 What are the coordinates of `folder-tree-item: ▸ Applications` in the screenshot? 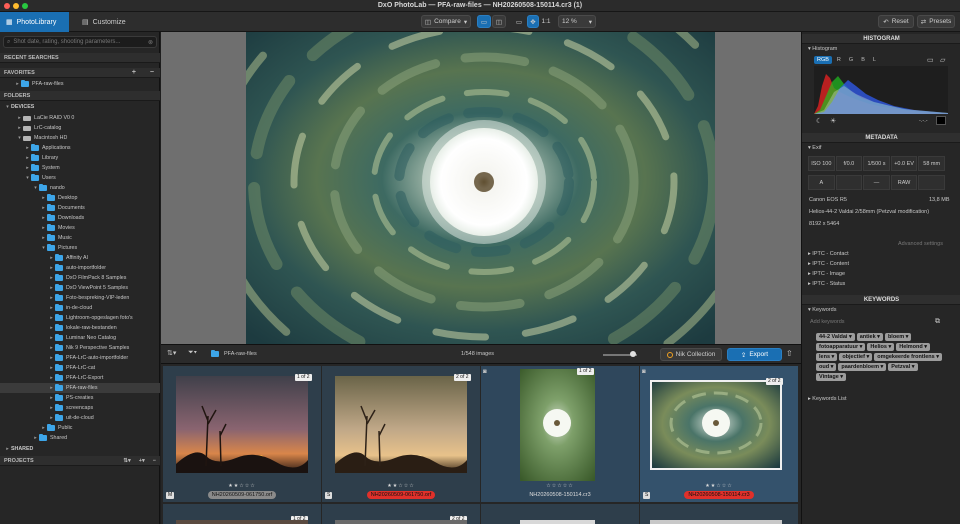 It's located at (80, 148).